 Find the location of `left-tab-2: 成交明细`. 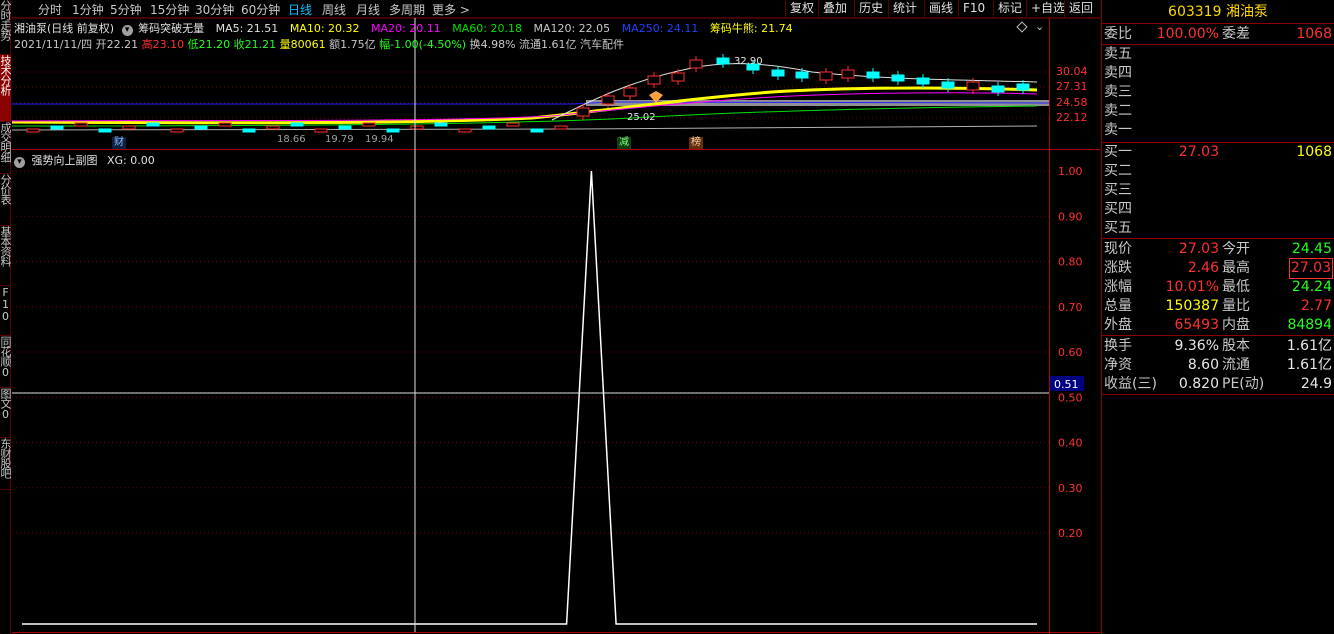

left-tab-2: 成交明细 is located at coordinates (5, 148).